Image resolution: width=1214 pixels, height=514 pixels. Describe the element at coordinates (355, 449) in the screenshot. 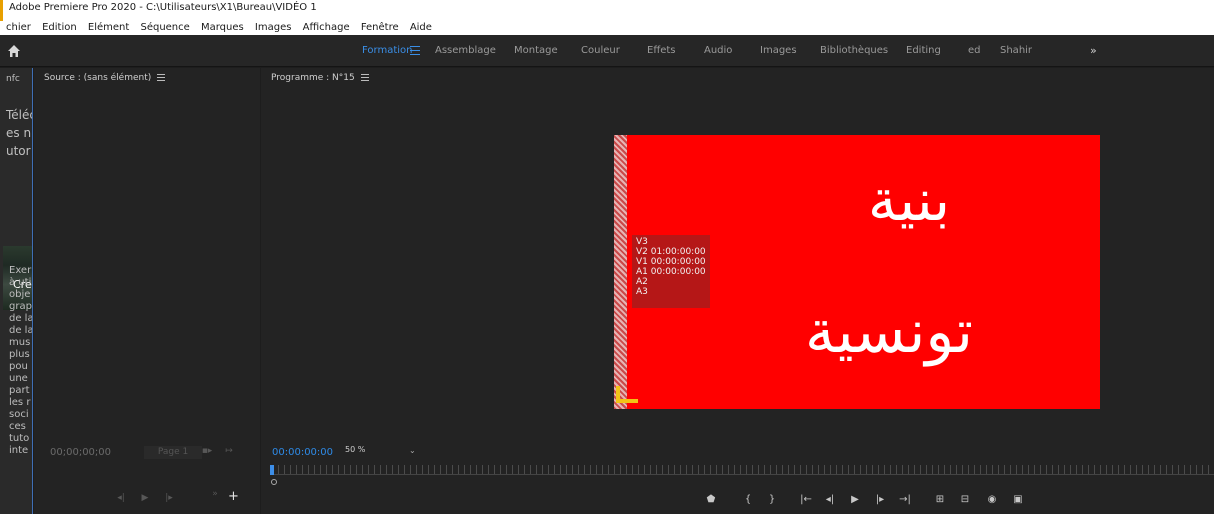

I see `zoom-level-select: 50 %` at that location.